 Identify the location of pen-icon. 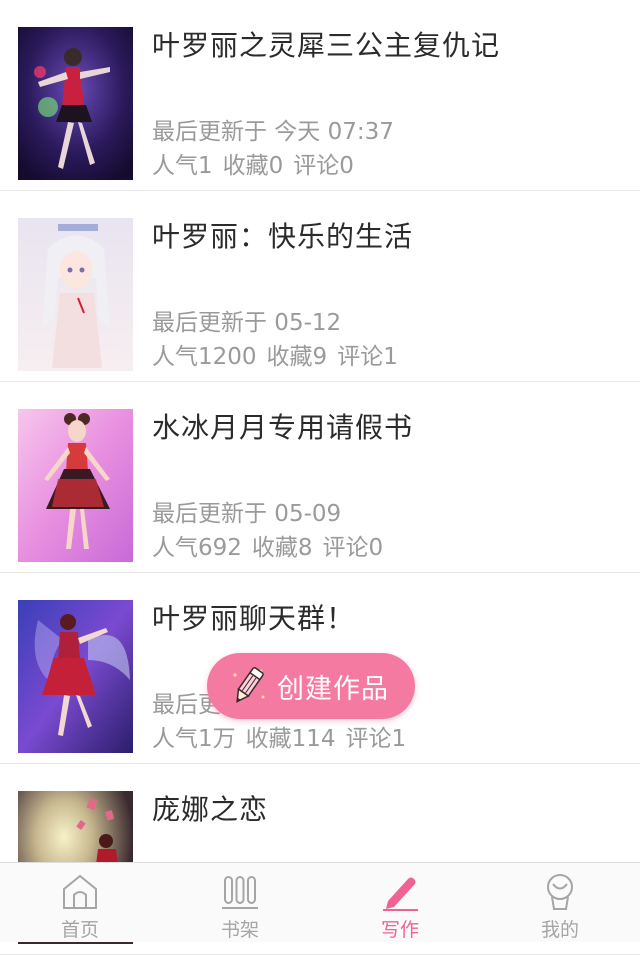
(400, 894).